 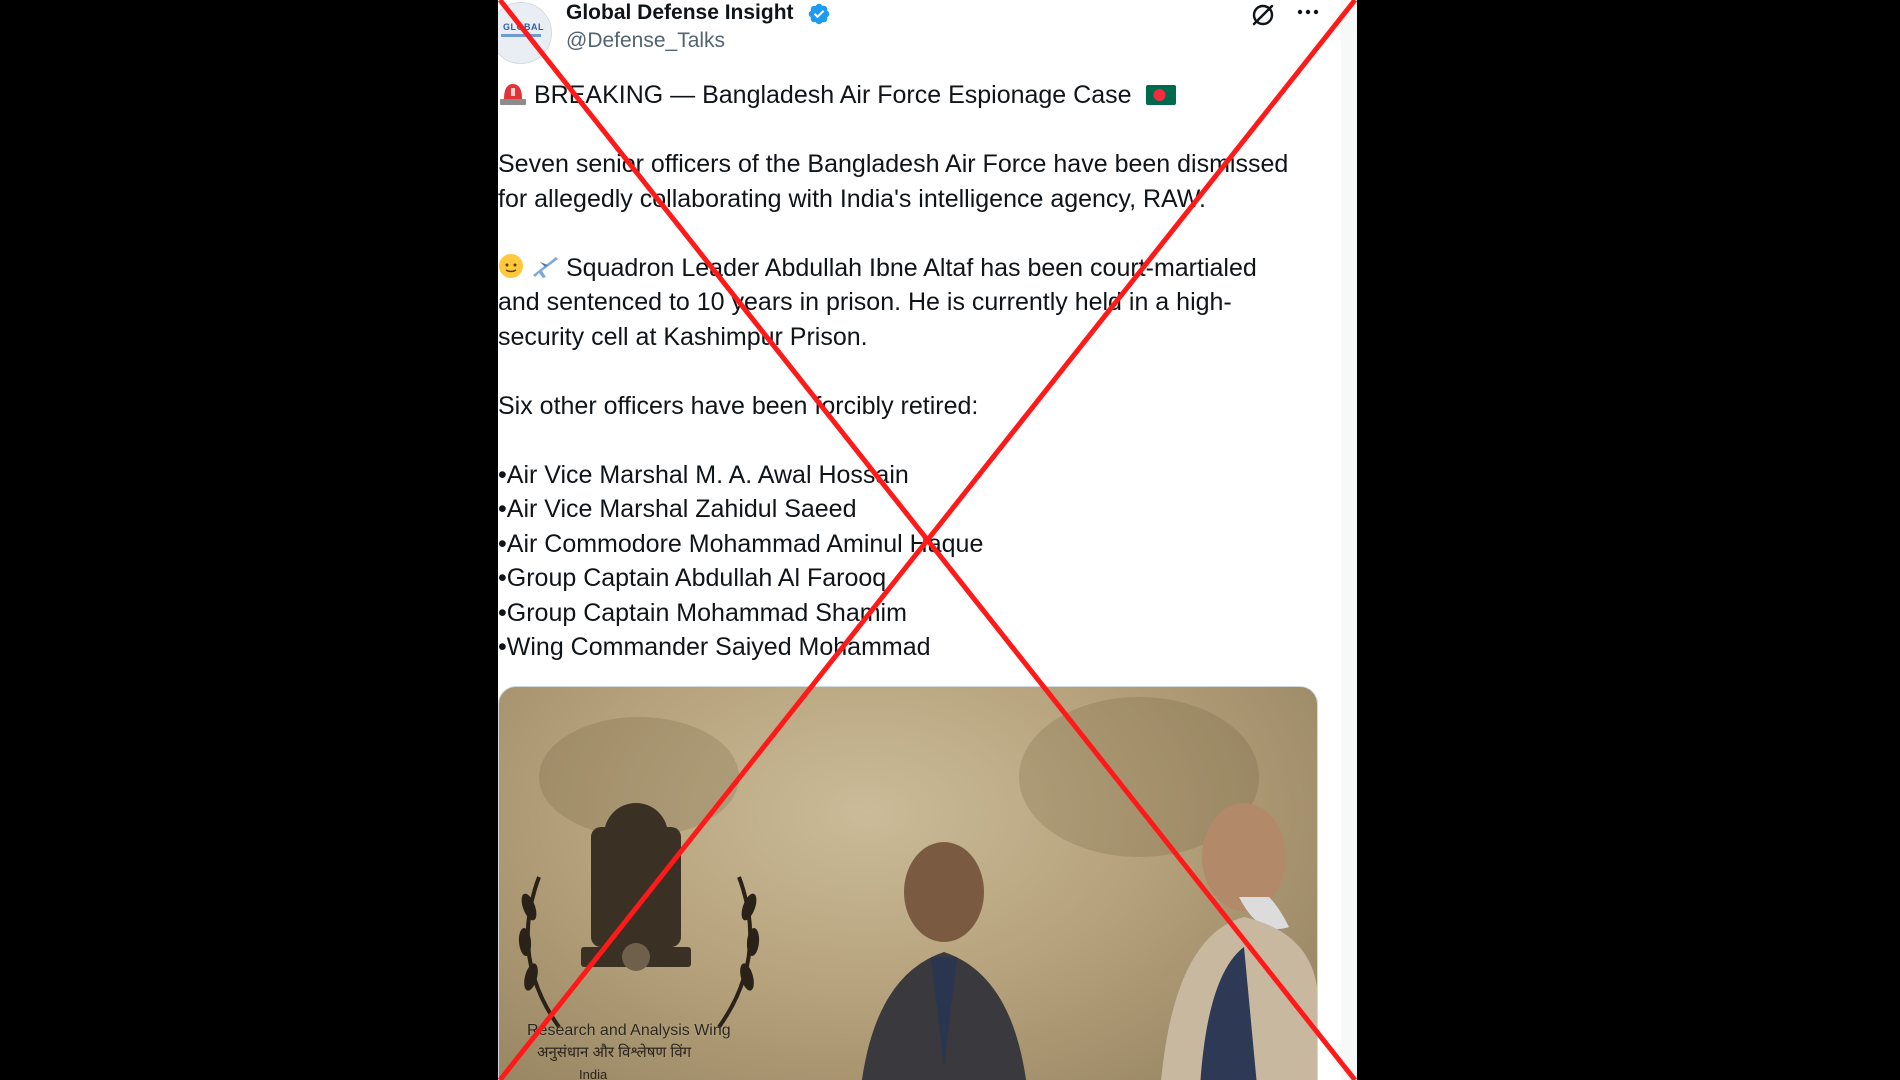 I want to click on media-caption-country: India, so click(x=593, y=1073).